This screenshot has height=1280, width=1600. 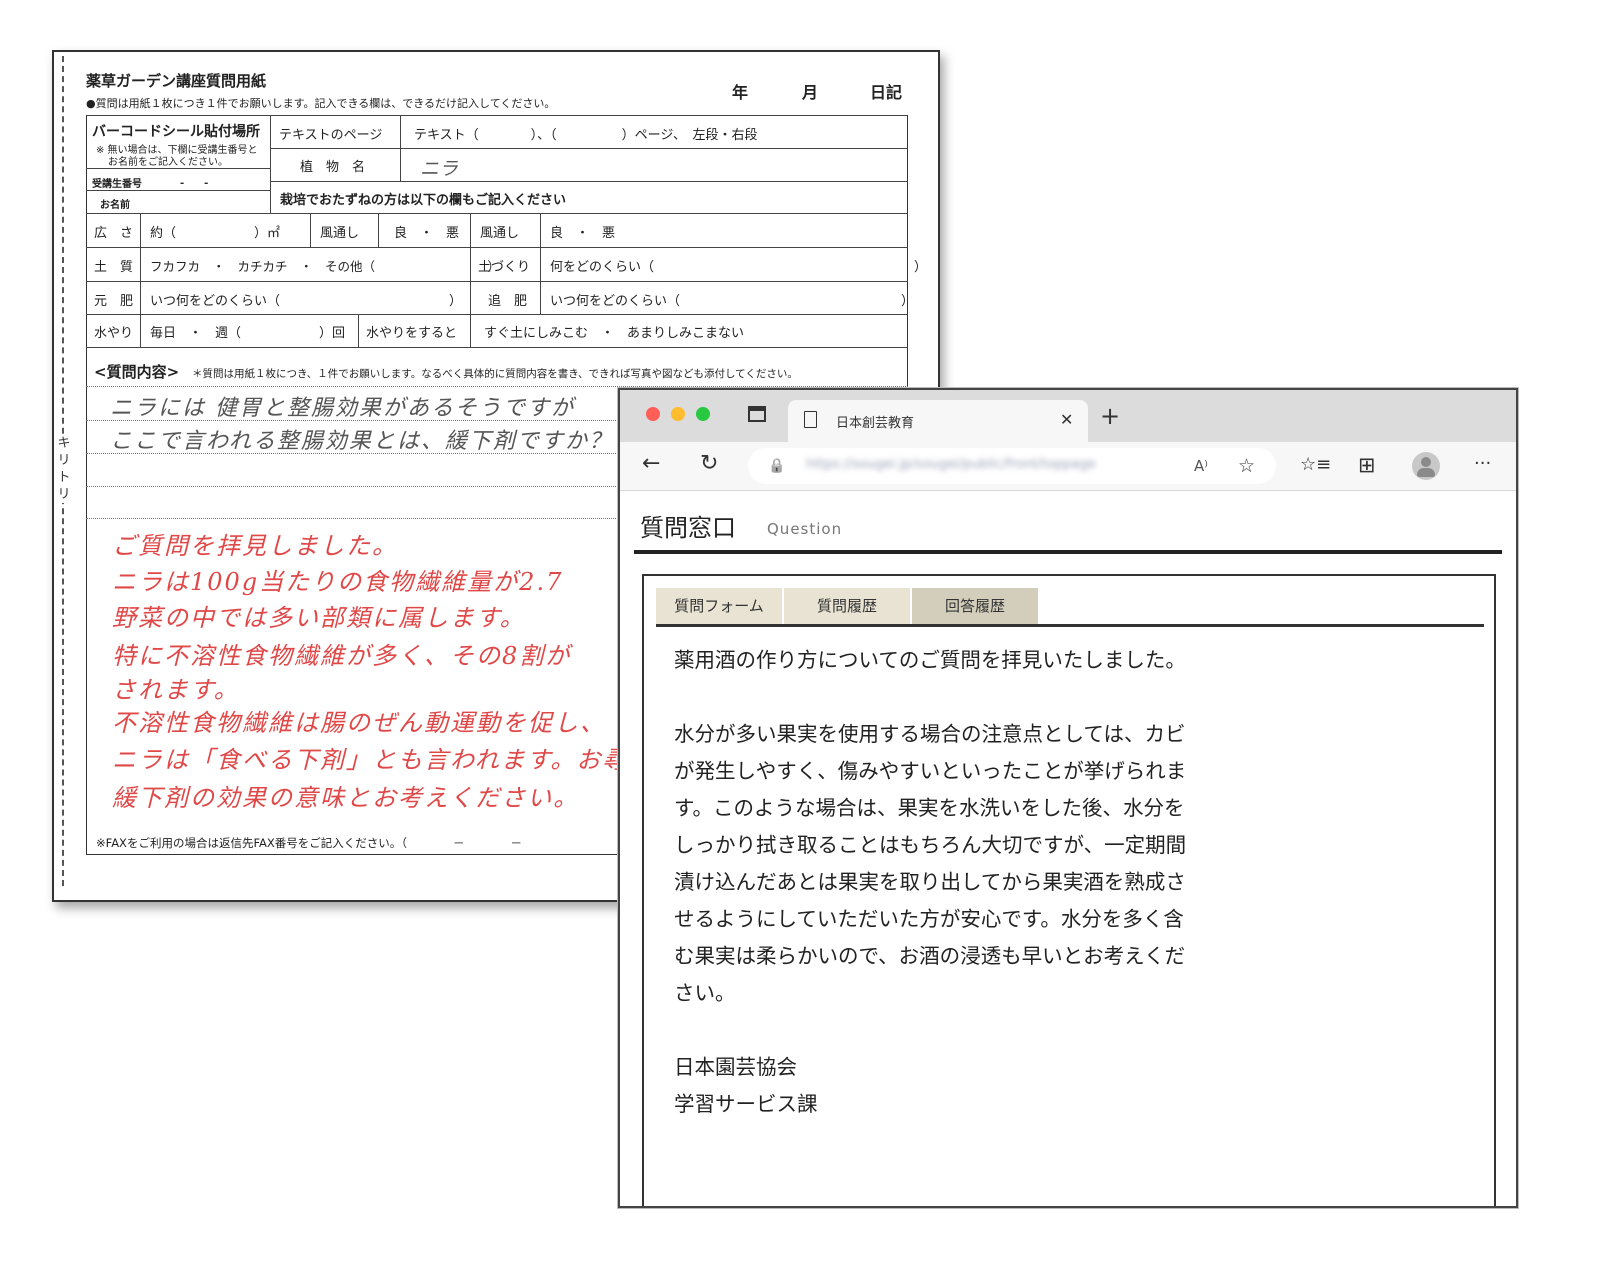 I want to click on cut-label: キリトリ, so click(x=64, y=469).